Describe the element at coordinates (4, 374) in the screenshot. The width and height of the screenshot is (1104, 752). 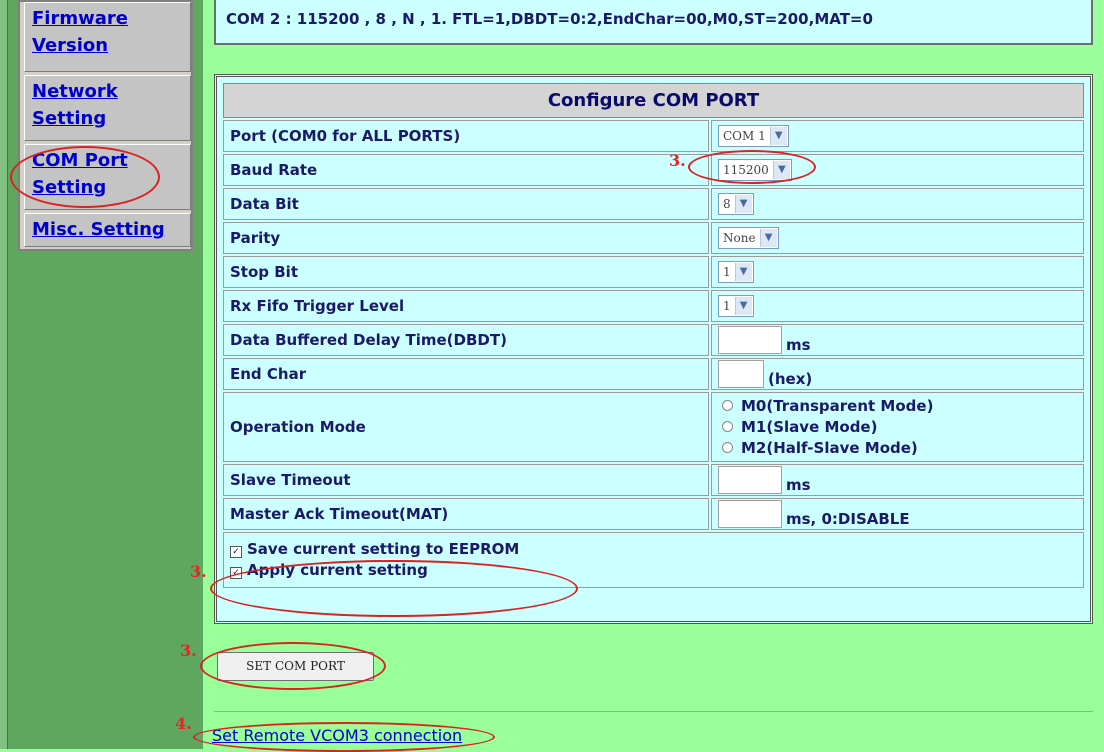
I see `left-edge` at that location.